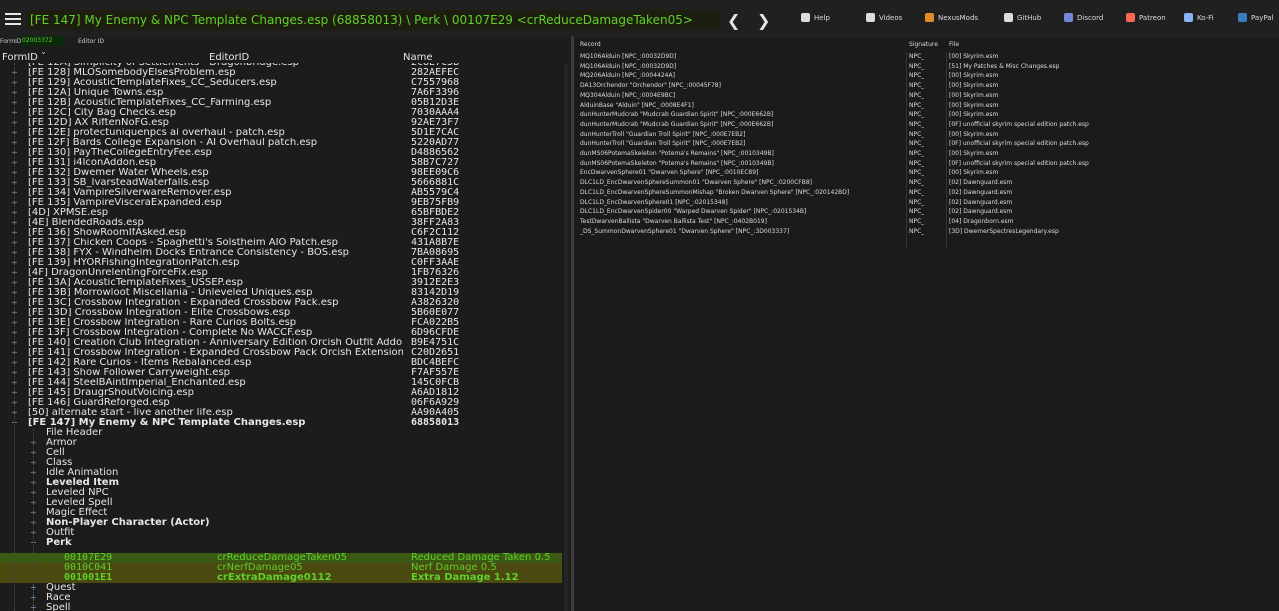 The height and width of the screenshot is (611, 1279). Describe the element at coordinates (923, 44) in the screenshot. I see `column-signature: Signature` at that location.